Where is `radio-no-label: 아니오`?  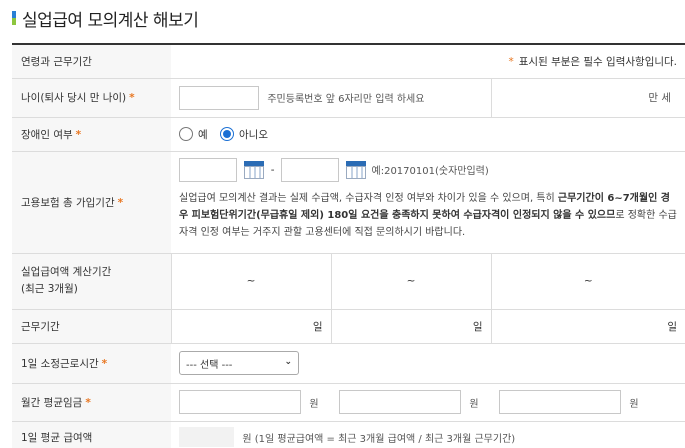 radio-no-label: 아니오 is located at coordinates (253, 134).